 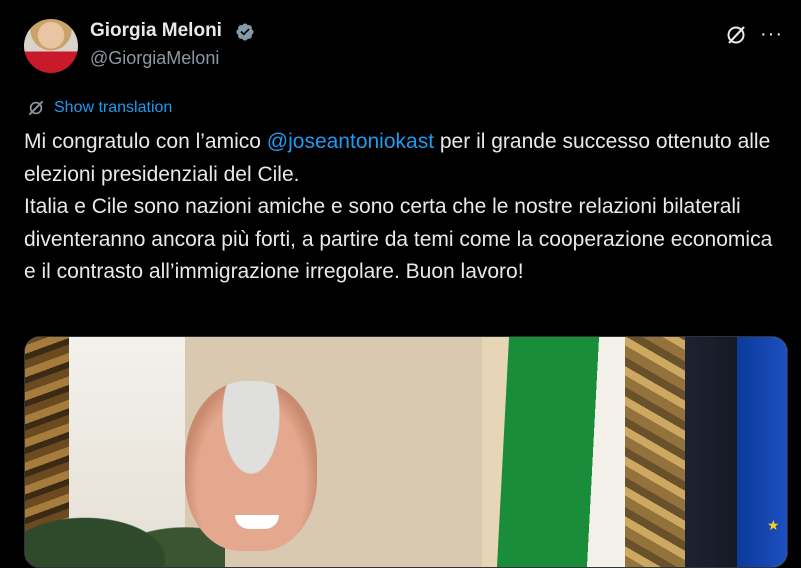 I want to click on grok-icon, so click(x=736, y=35).